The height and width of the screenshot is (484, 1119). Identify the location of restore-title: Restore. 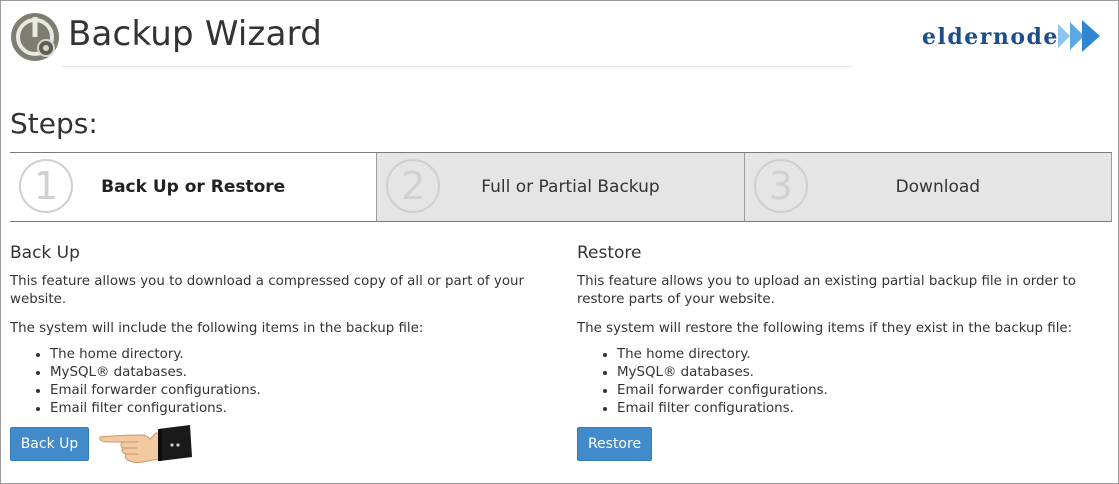
(609, 253).